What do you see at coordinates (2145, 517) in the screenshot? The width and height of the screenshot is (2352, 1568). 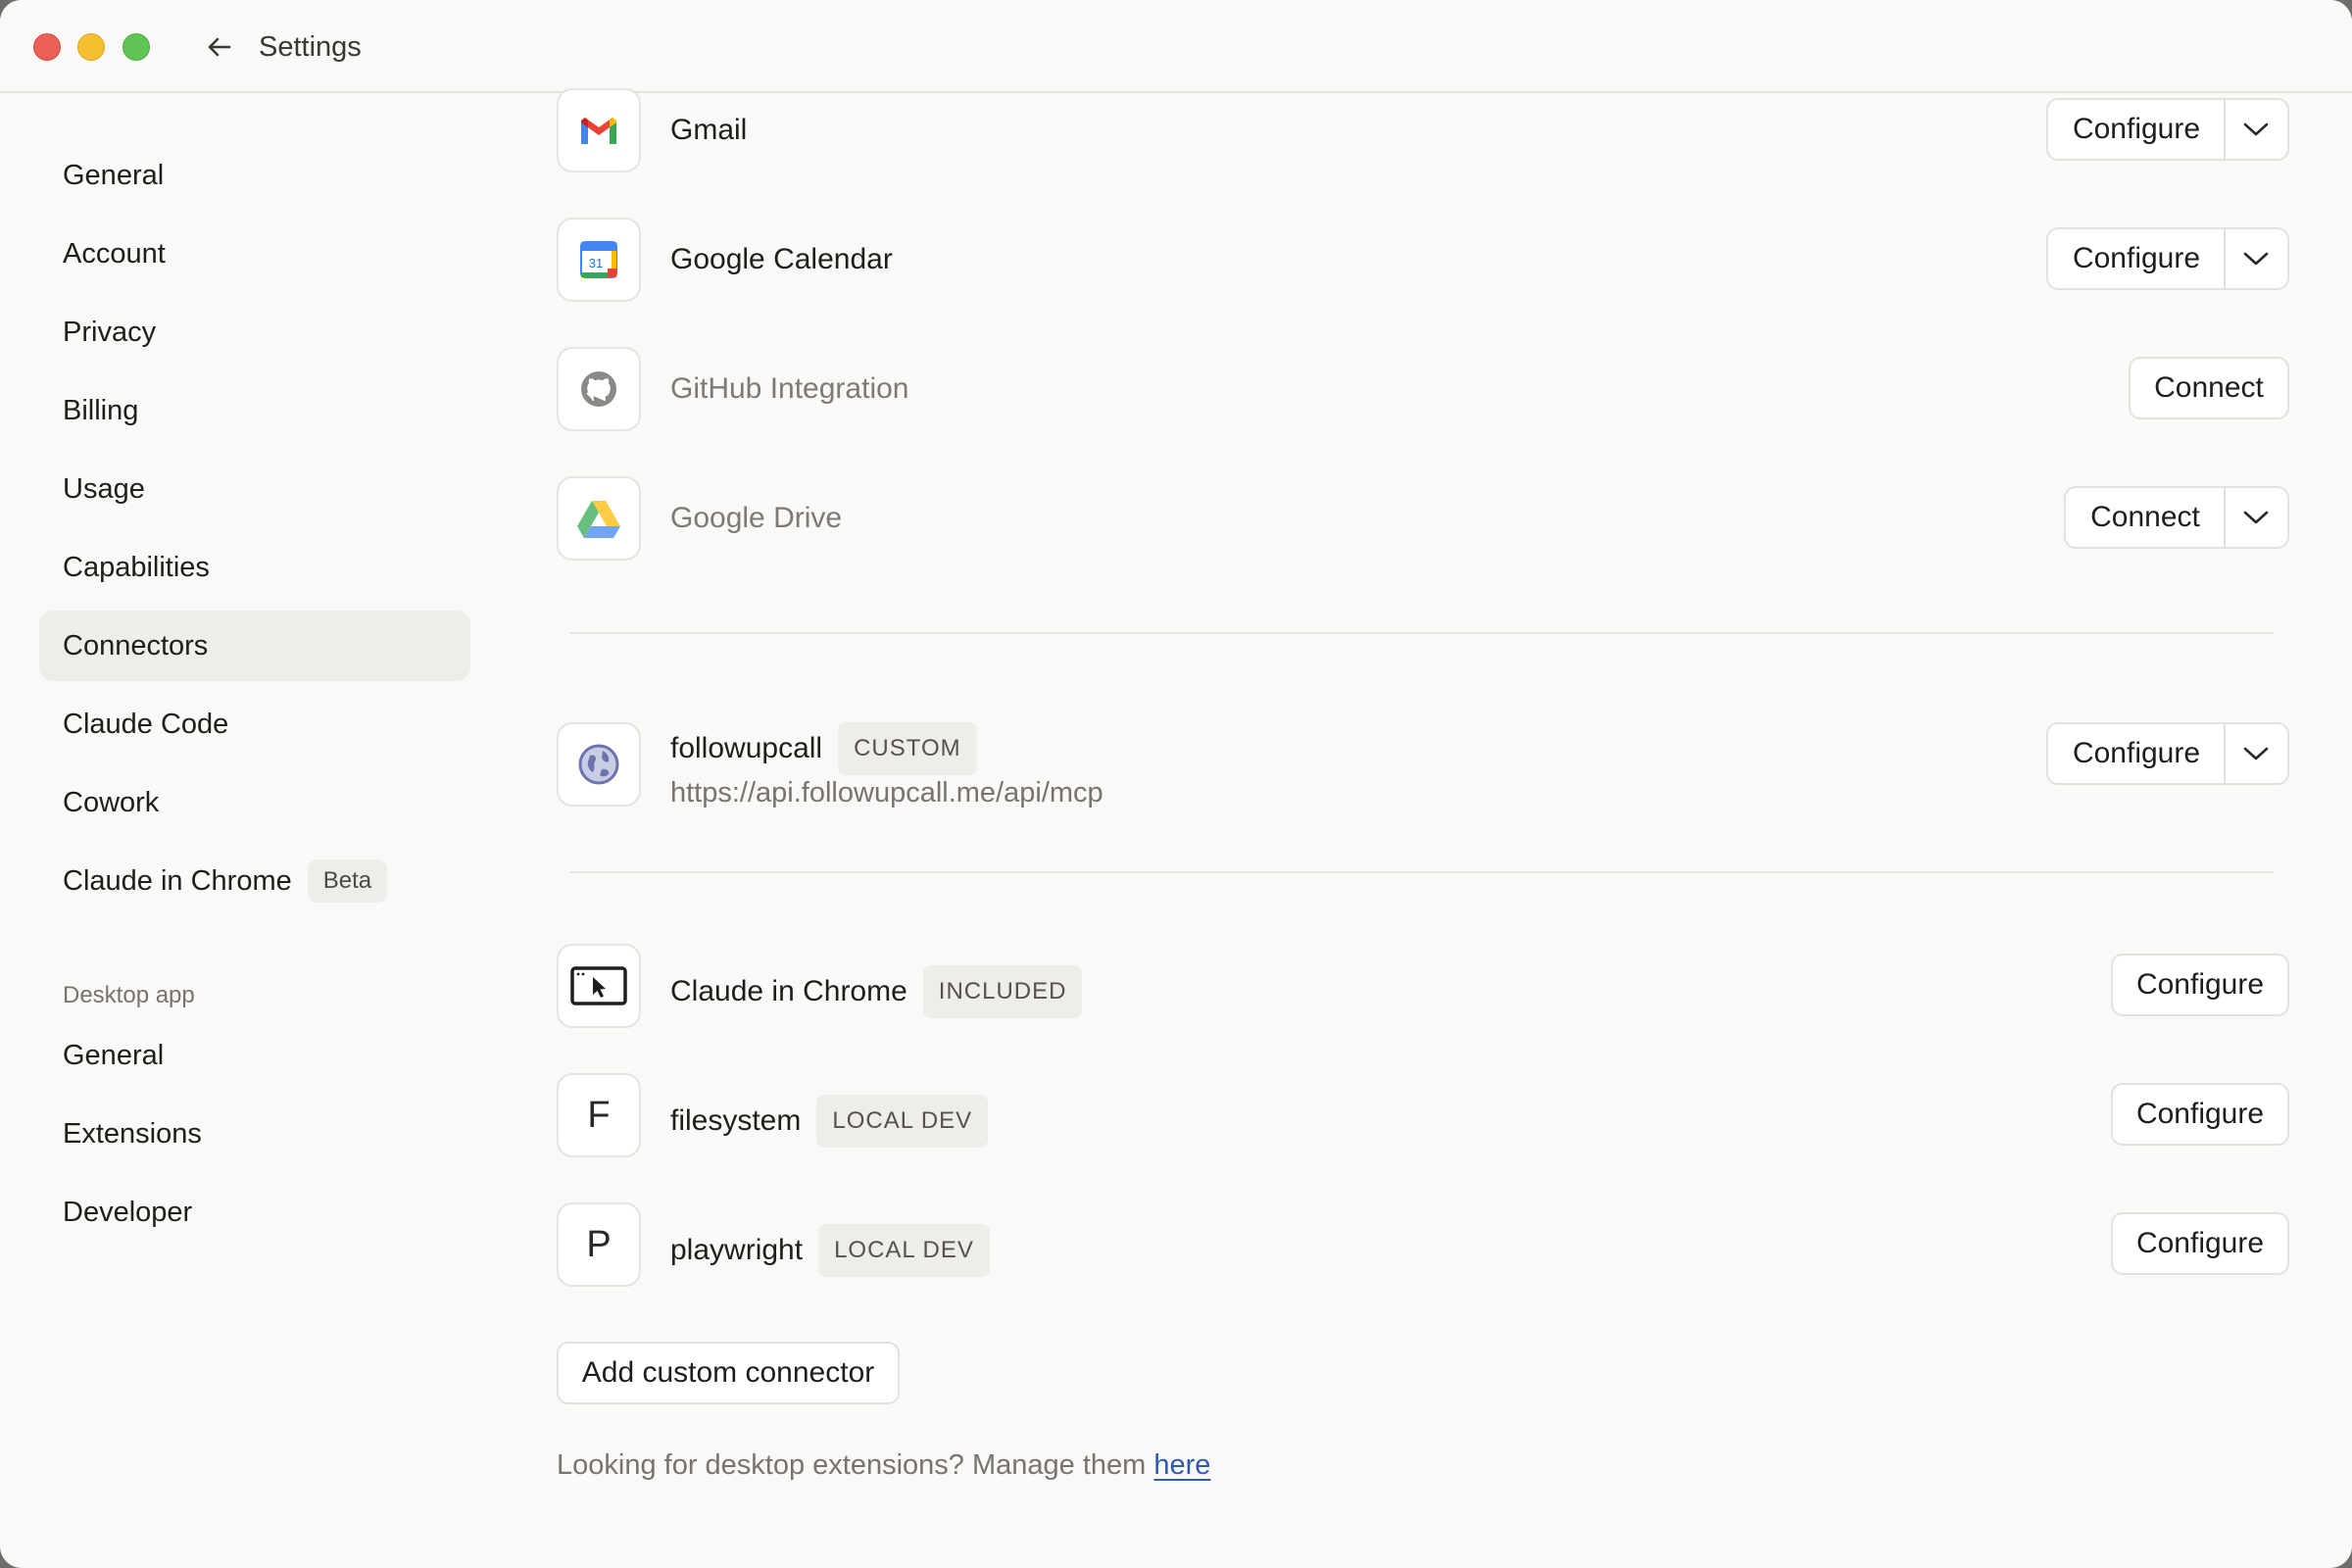 I see `connect-button-label: Connect` at bounding box center [2145, 517].